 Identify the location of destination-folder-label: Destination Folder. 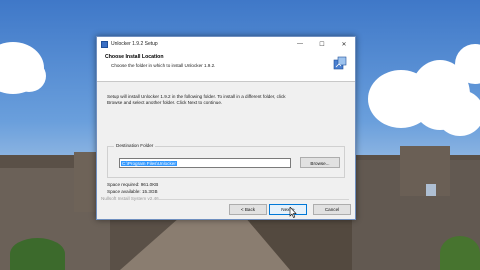
(135, 145).